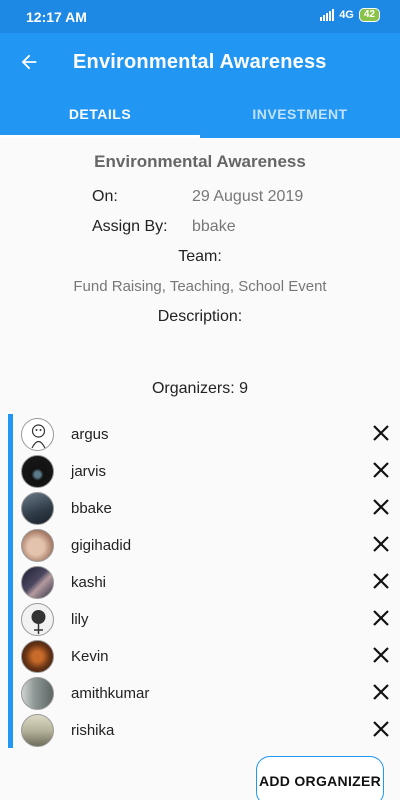  Describe the element at coordinates (110, 693) in the screenshot. I see `organizer-name: amithkumar` at that location.